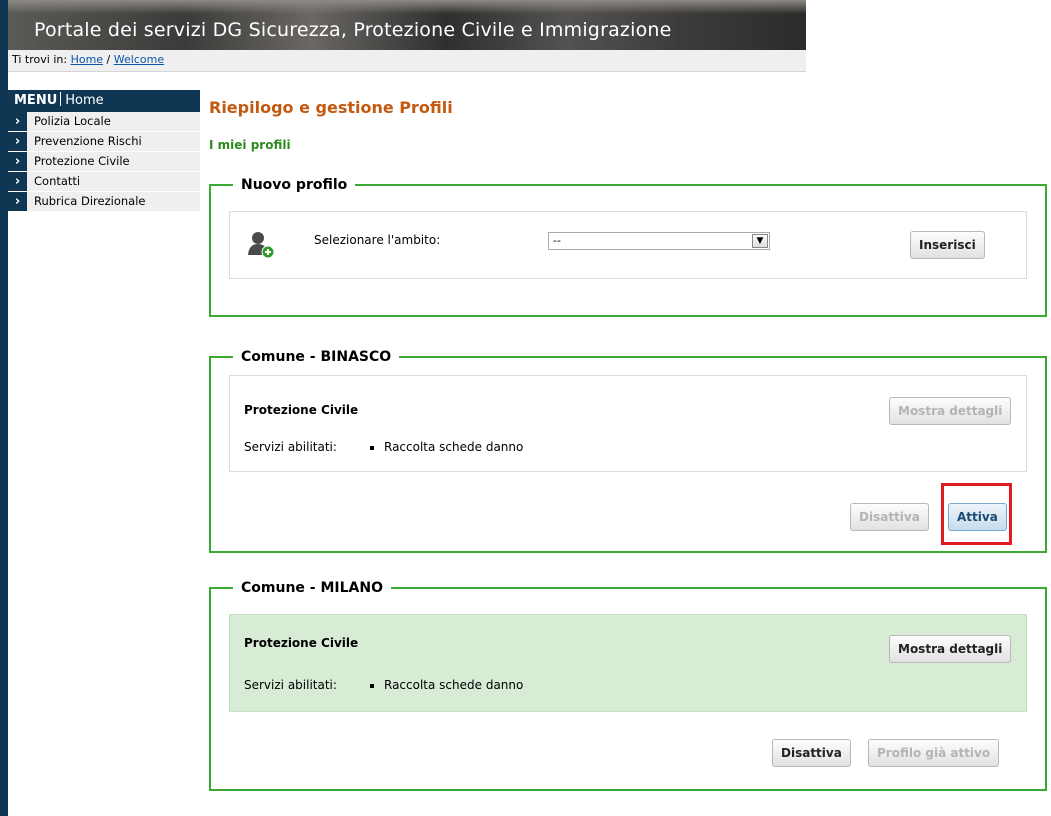 The image size is (1051, 816). Describe the element at coordinates (87, 59) in the screenshot. I see `breadcrumb-home-link: Home` at that location.